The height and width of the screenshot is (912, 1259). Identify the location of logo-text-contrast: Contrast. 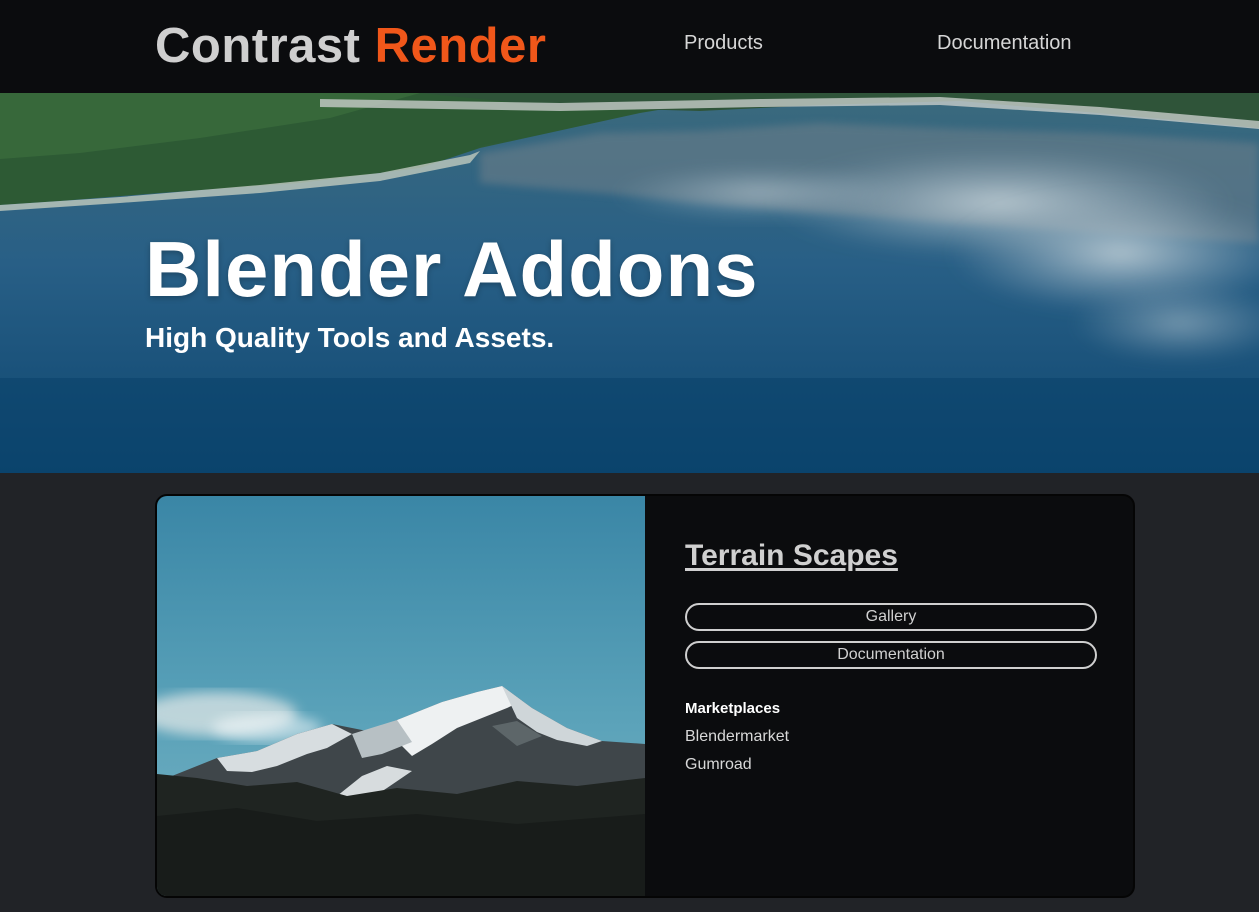
(258, 46).